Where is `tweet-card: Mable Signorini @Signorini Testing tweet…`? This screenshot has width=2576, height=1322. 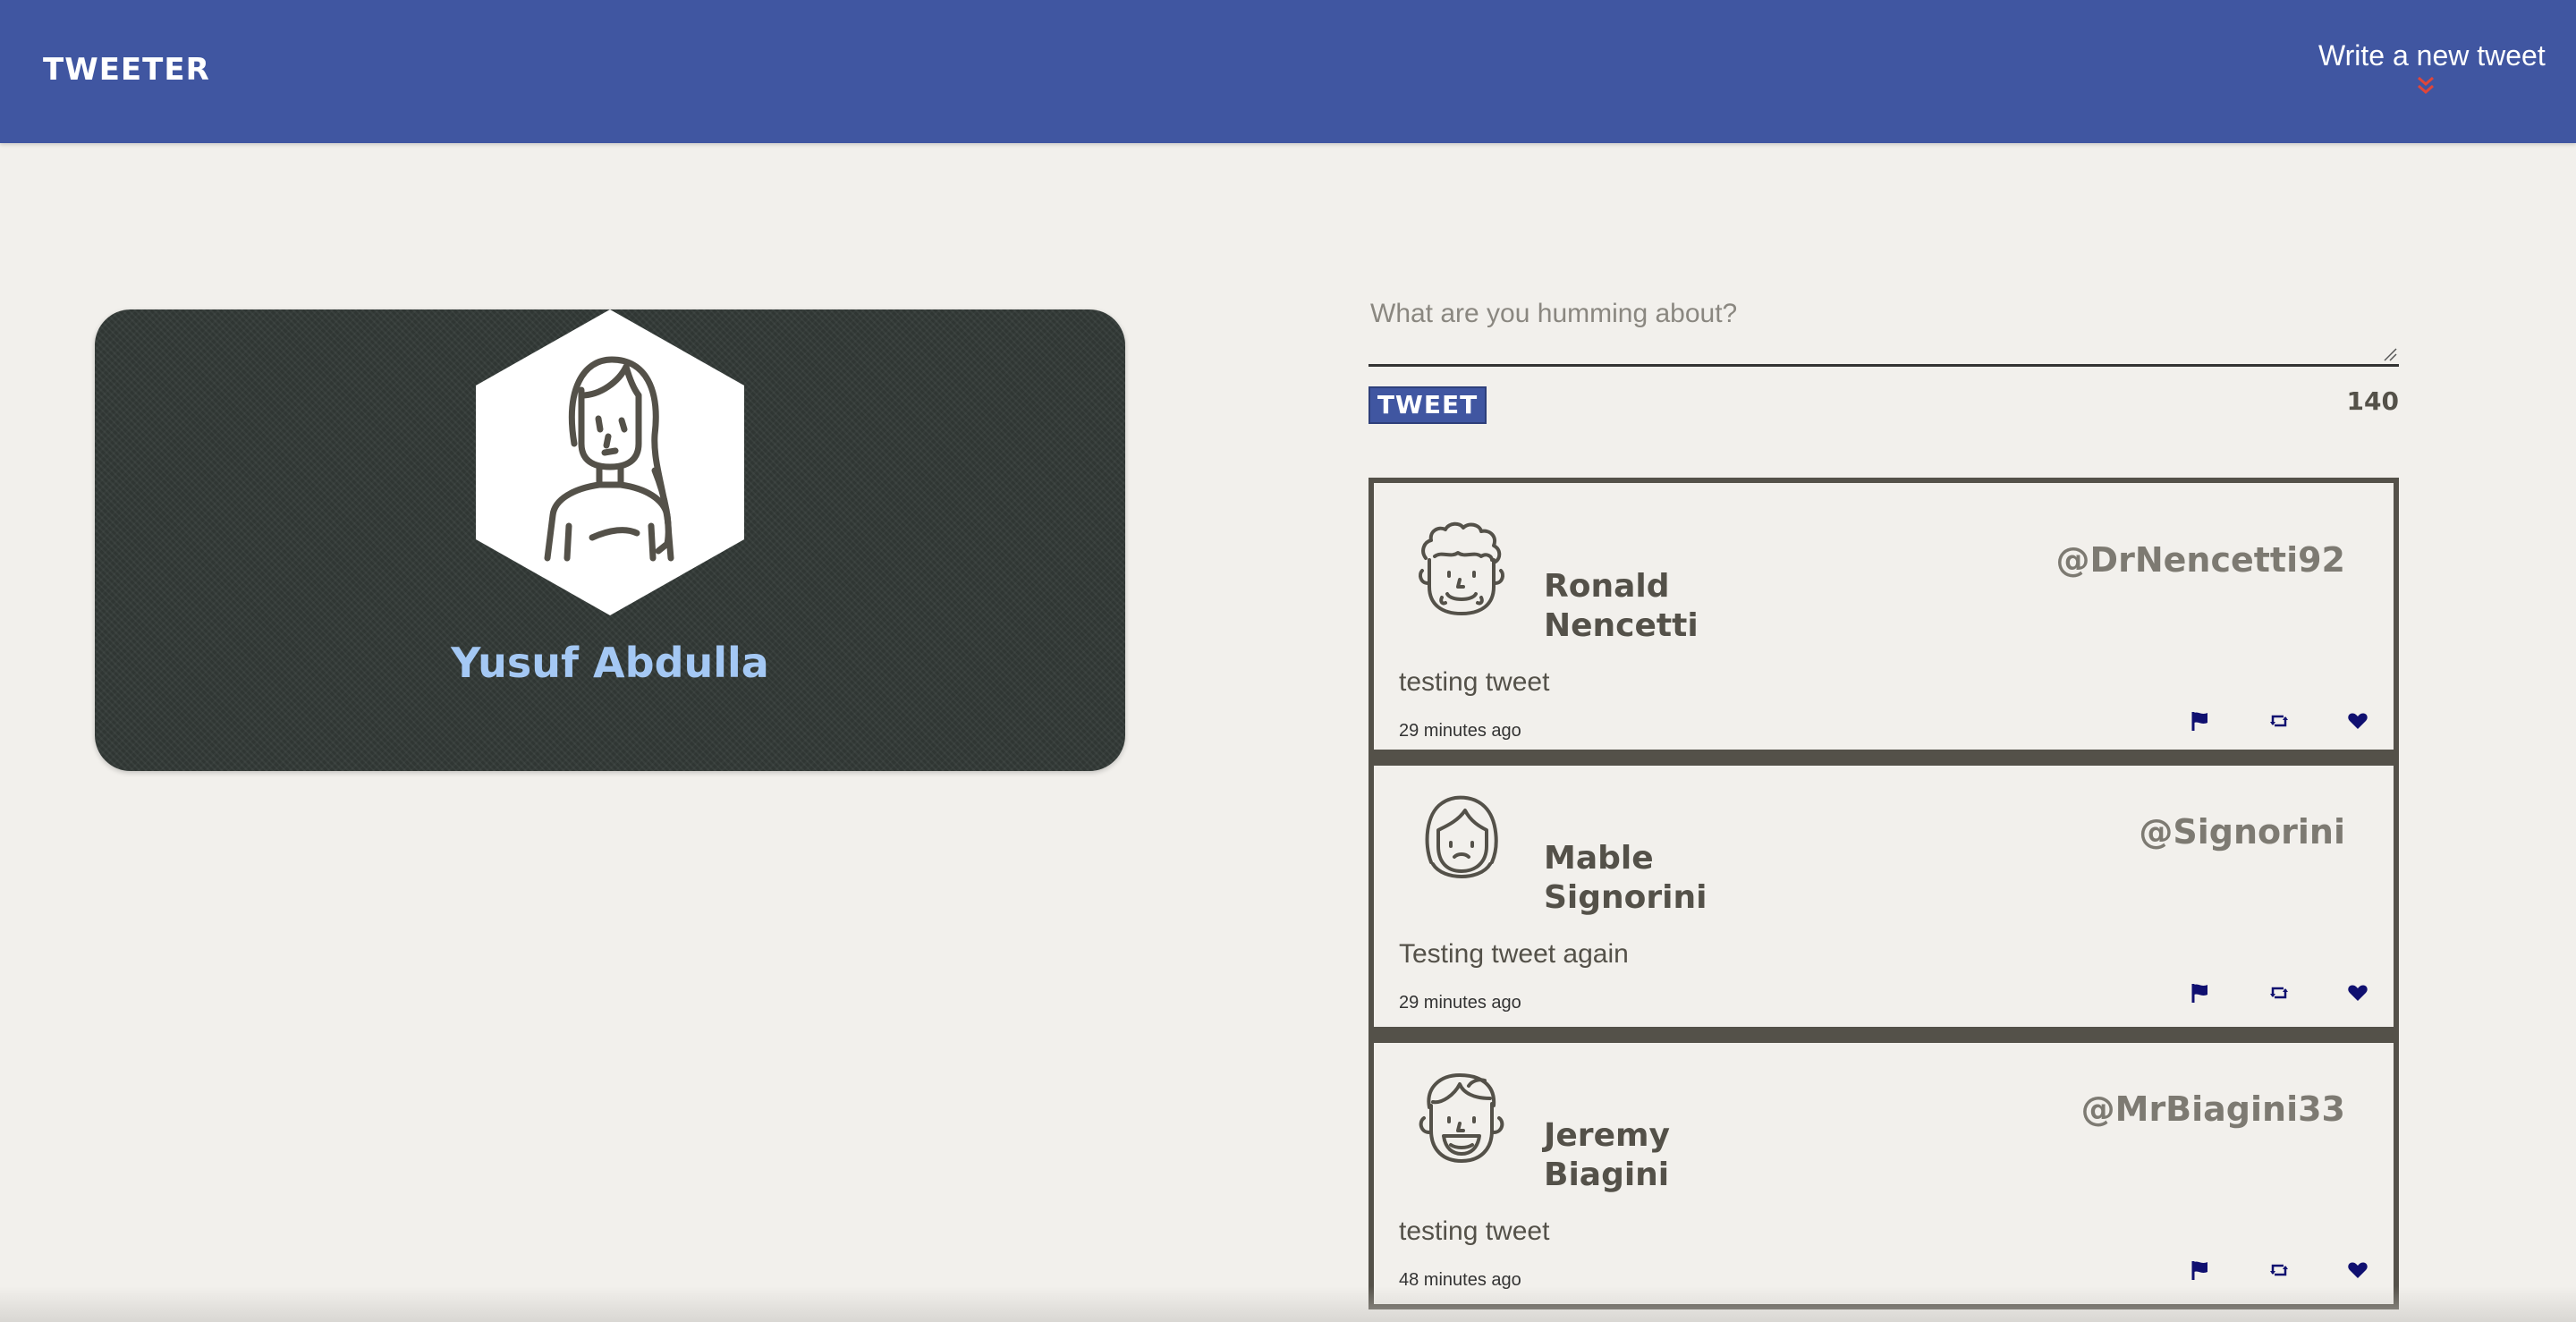
tweet-card: Mable Signorini @Signorini Testing tweet… is located at coordinates (1883, 893).